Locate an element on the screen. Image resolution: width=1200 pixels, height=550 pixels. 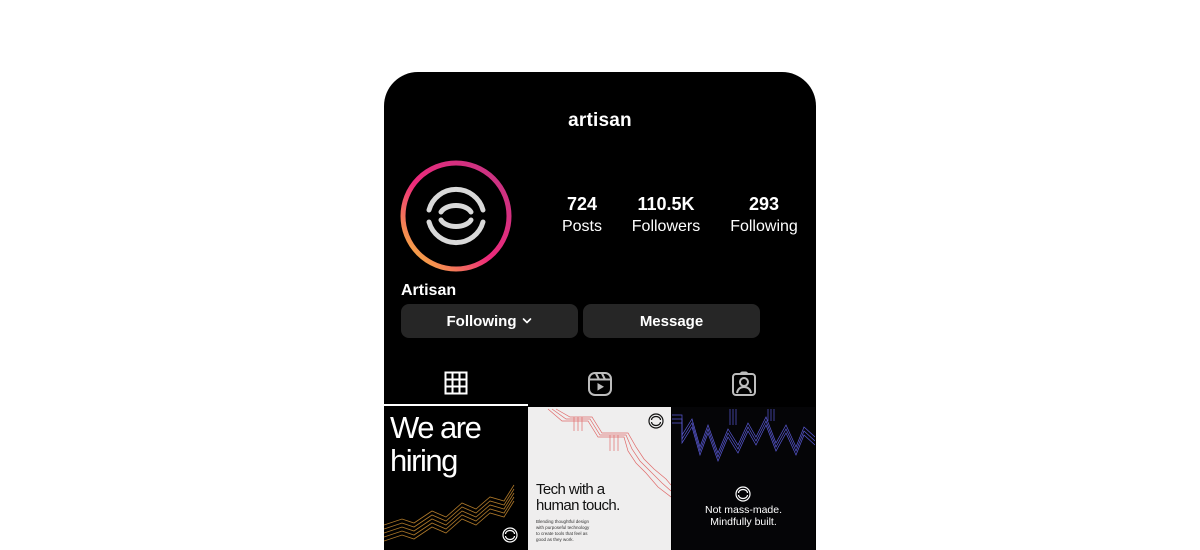
chevron-down-icon is located at coordinates (527, 321).